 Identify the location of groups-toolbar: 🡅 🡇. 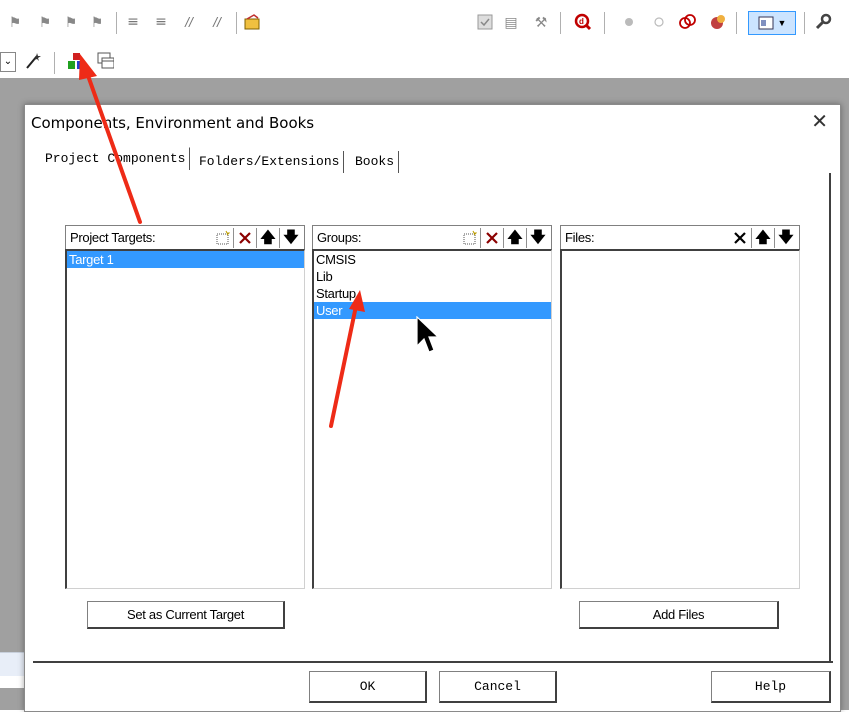
(503, 238).